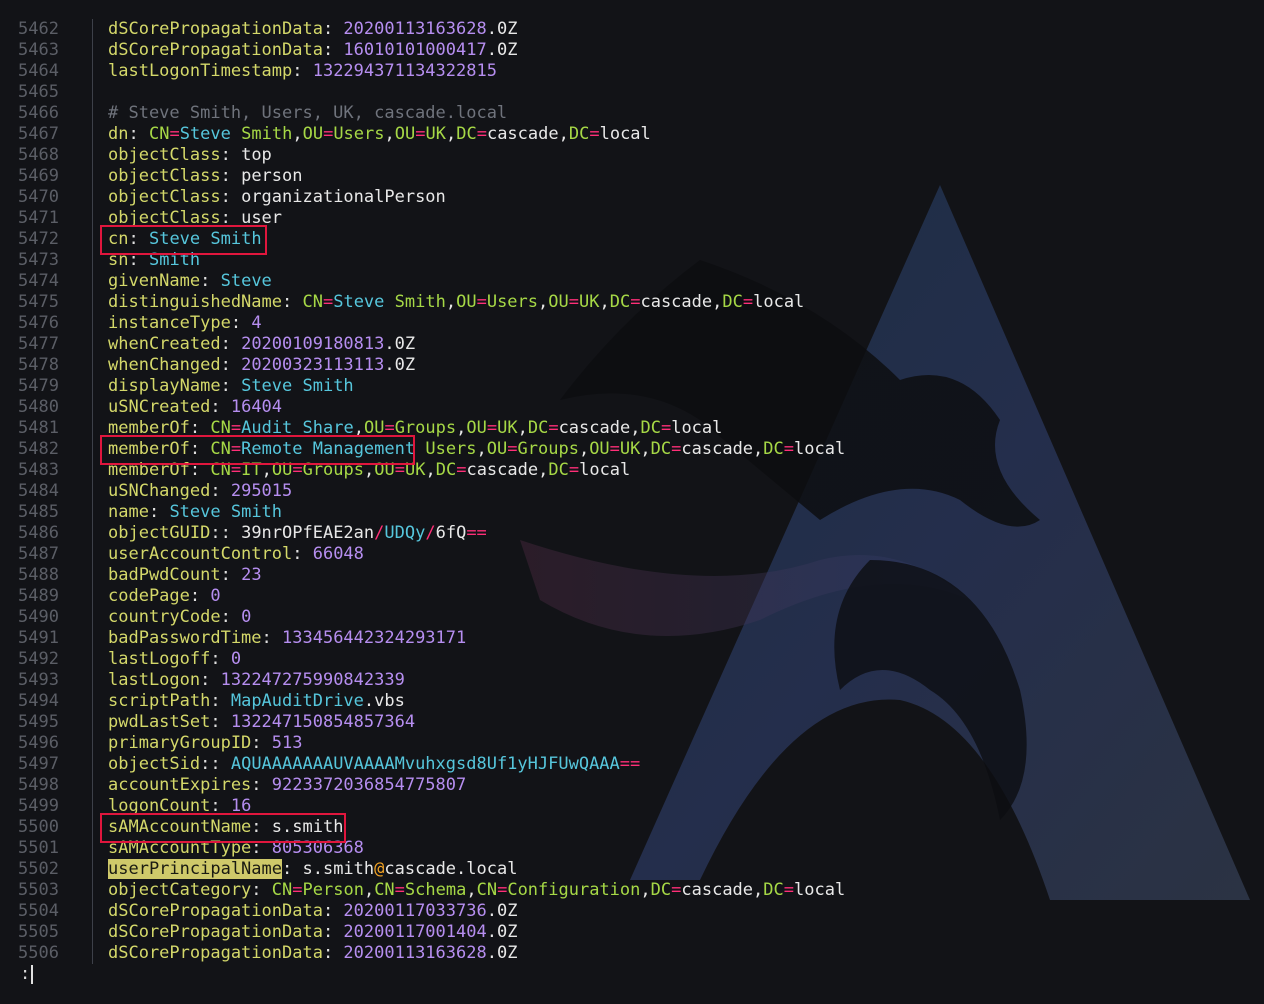  I want to click on code-line: 5488 badPwdCount: 23, so click(632, 575).